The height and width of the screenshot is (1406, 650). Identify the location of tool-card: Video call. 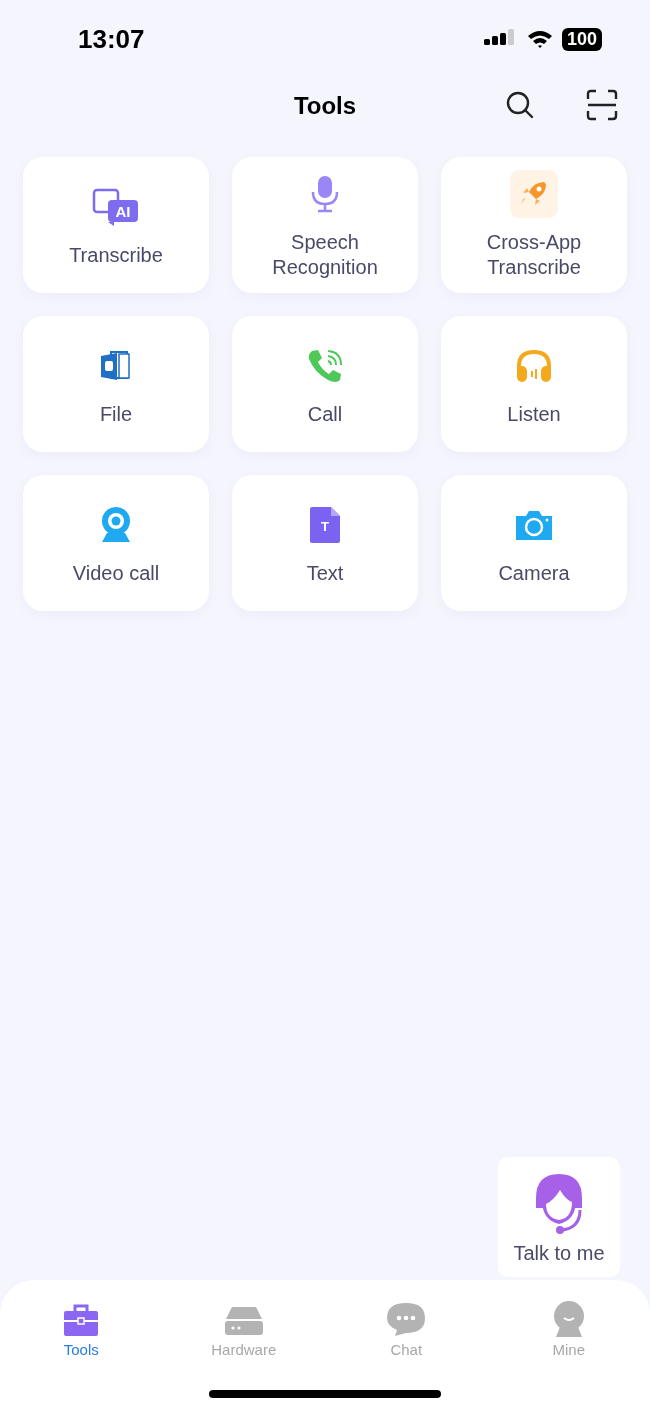
(116, 543).